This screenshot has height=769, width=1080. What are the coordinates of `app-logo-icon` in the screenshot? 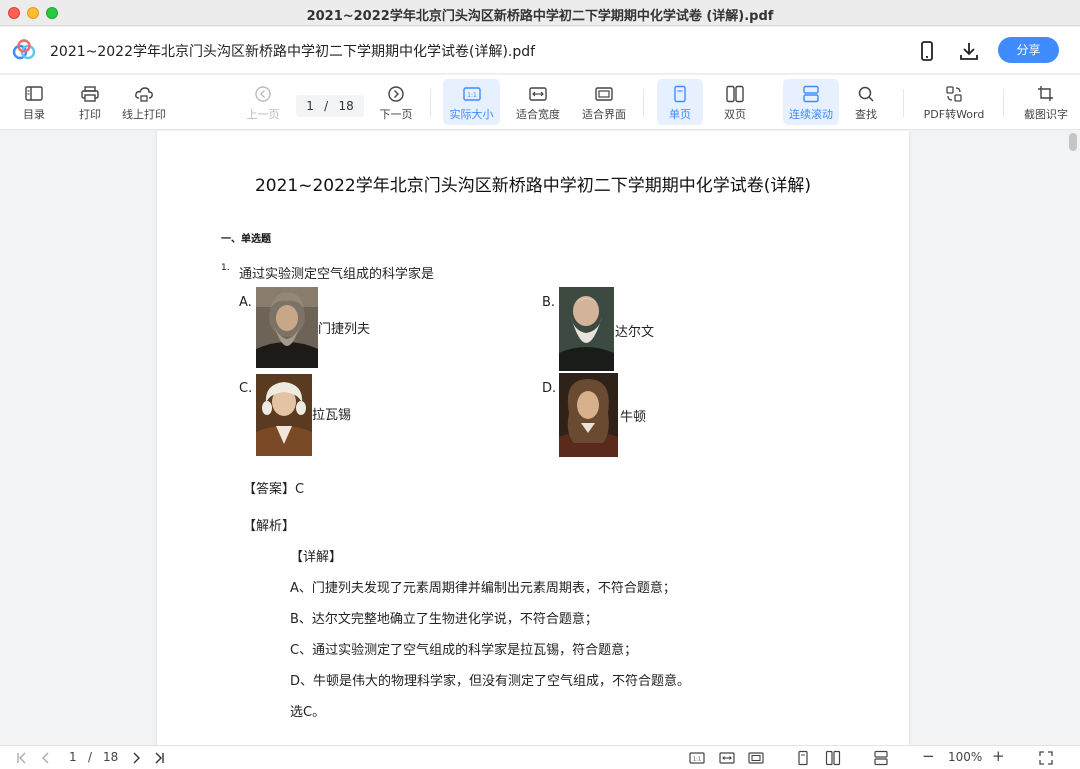 It's located at (24, 49).